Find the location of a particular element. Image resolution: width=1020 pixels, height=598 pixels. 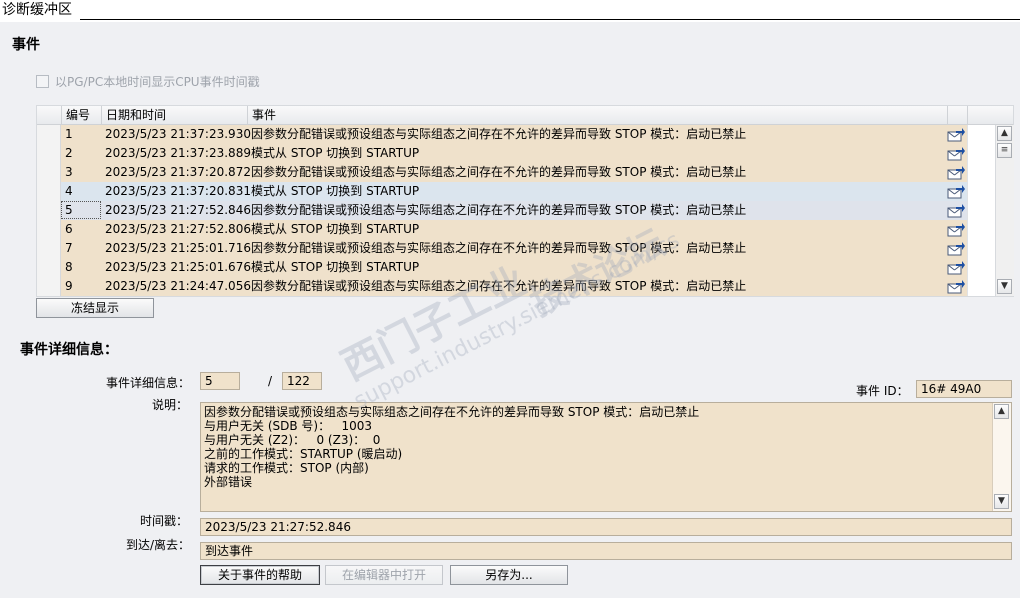

header-event: 事件 is located at coordinates (597, 115).